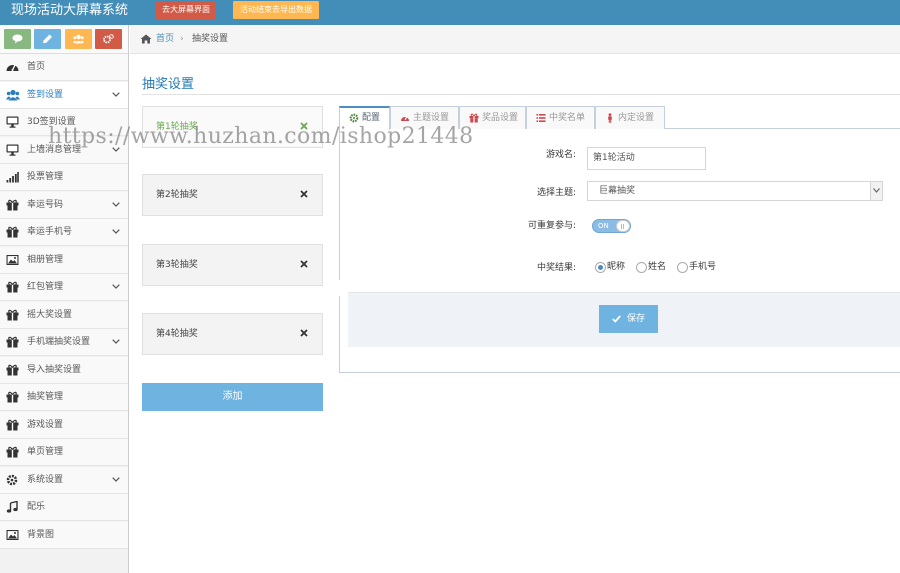 This screenshot has width=900, height=573. I want to click on add-round-button: 添加, so click(232, 397).